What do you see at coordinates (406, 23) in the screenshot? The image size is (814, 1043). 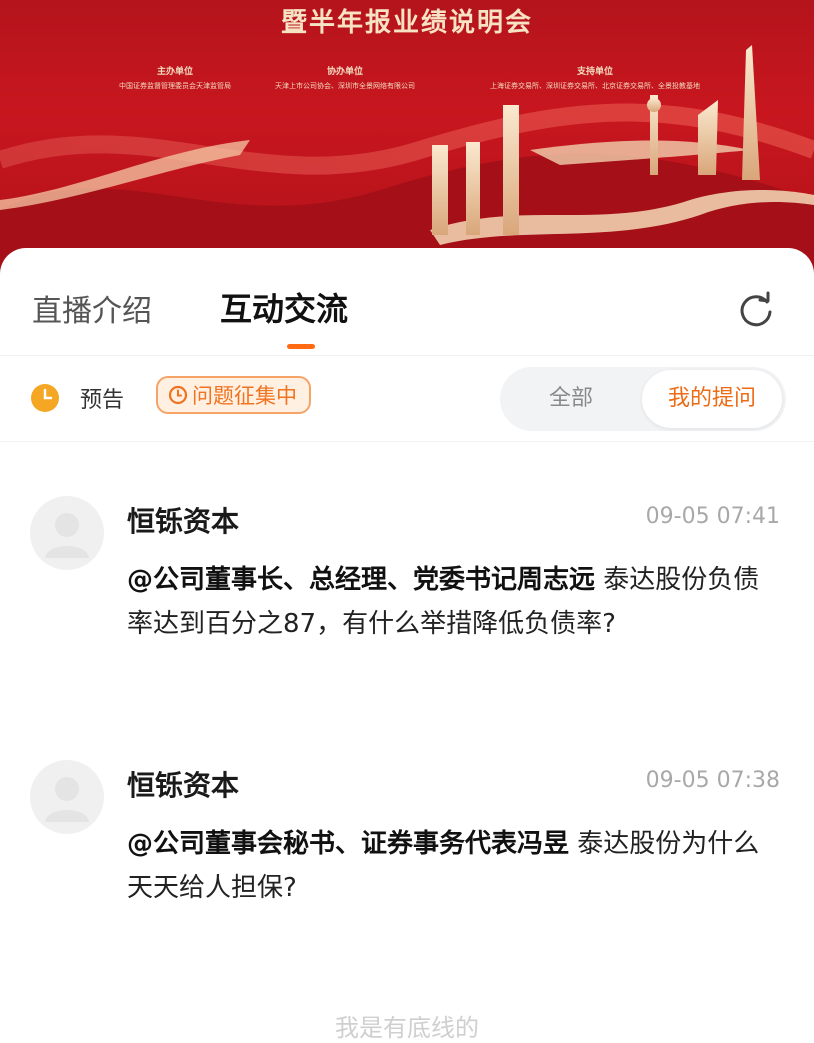 I see `banner-title: 暨半年报业绩说明会` at bounding box center [406, 23].